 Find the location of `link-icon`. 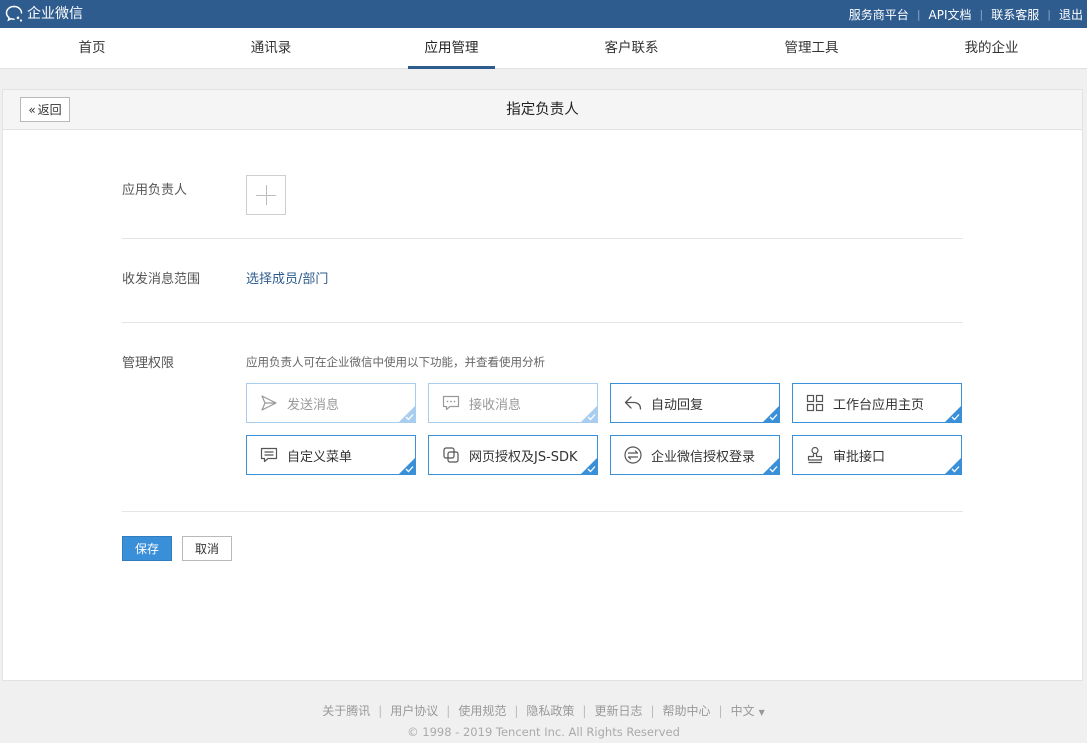

link-icon is located at coordinates (451, 455).